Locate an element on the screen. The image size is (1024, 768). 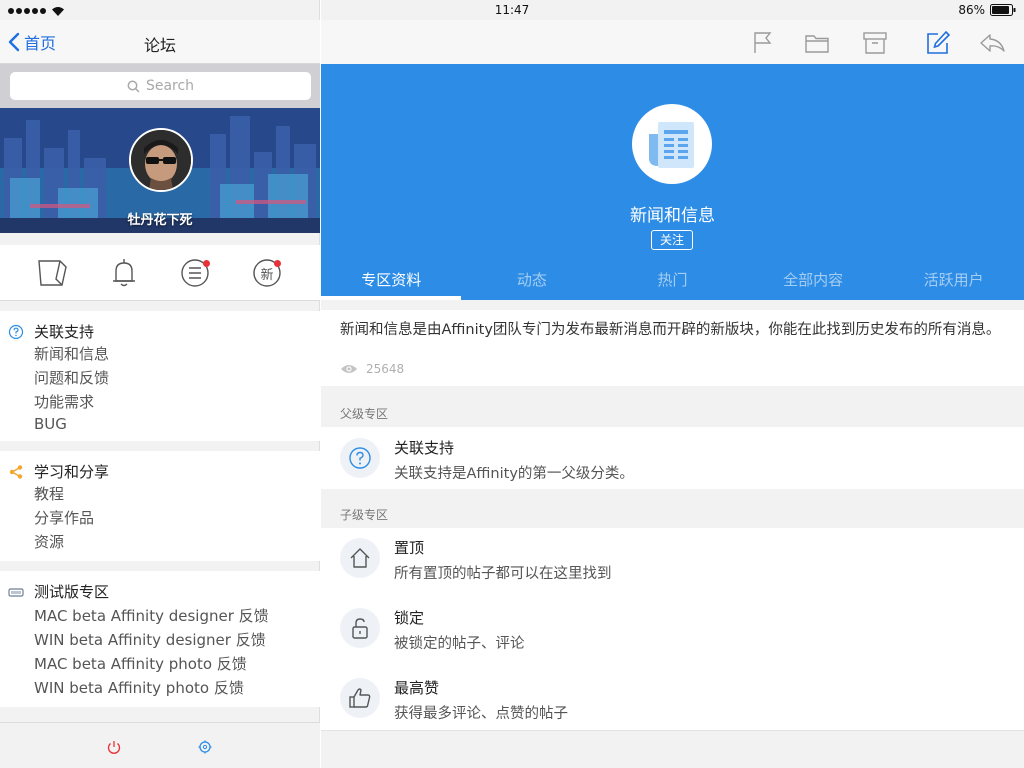
notebook-icon is located at coordinates (52, 273).